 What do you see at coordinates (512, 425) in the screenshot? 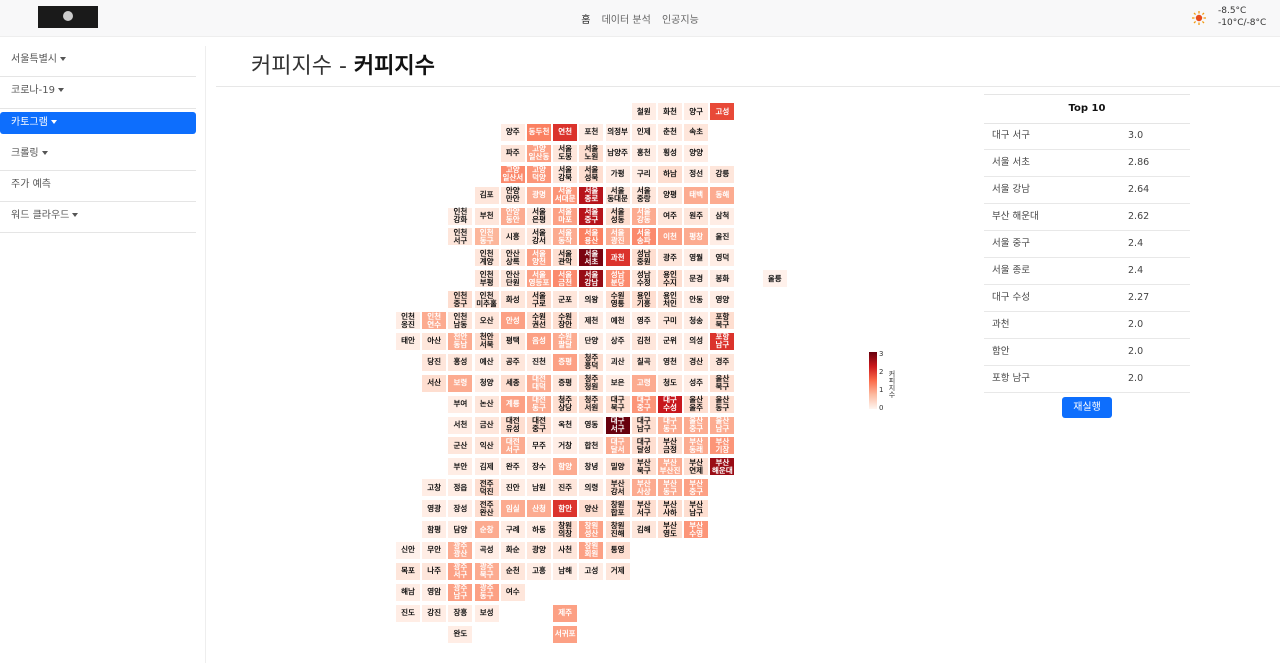
I see `cartogram-cell: 대전 유성` at bounding box center [512, 425].